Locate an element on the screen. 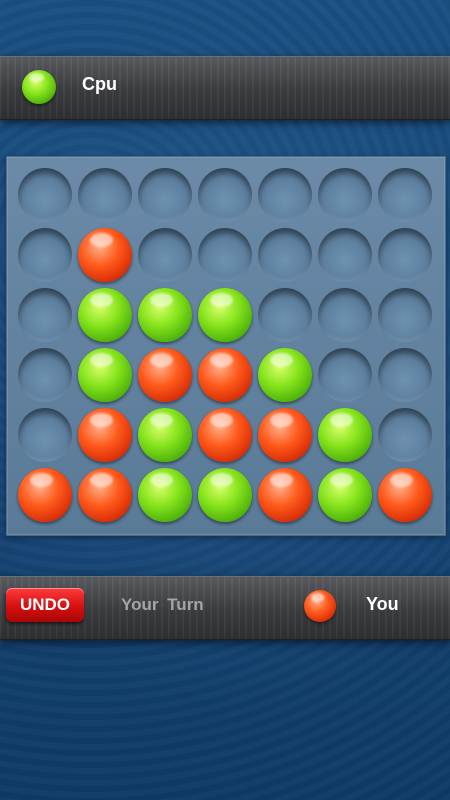  player-name: You is located at coordinates (382, 604).